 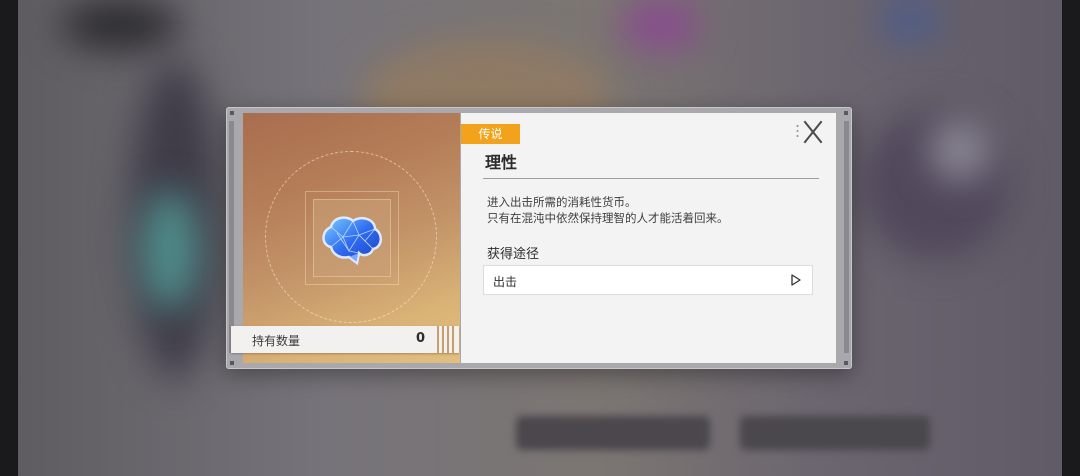 What do you see at coordinates (562, 202) in the screenshot?
I see `description-line: 进入出击所需的消耗性货币。` at bounding box center [562, 202].